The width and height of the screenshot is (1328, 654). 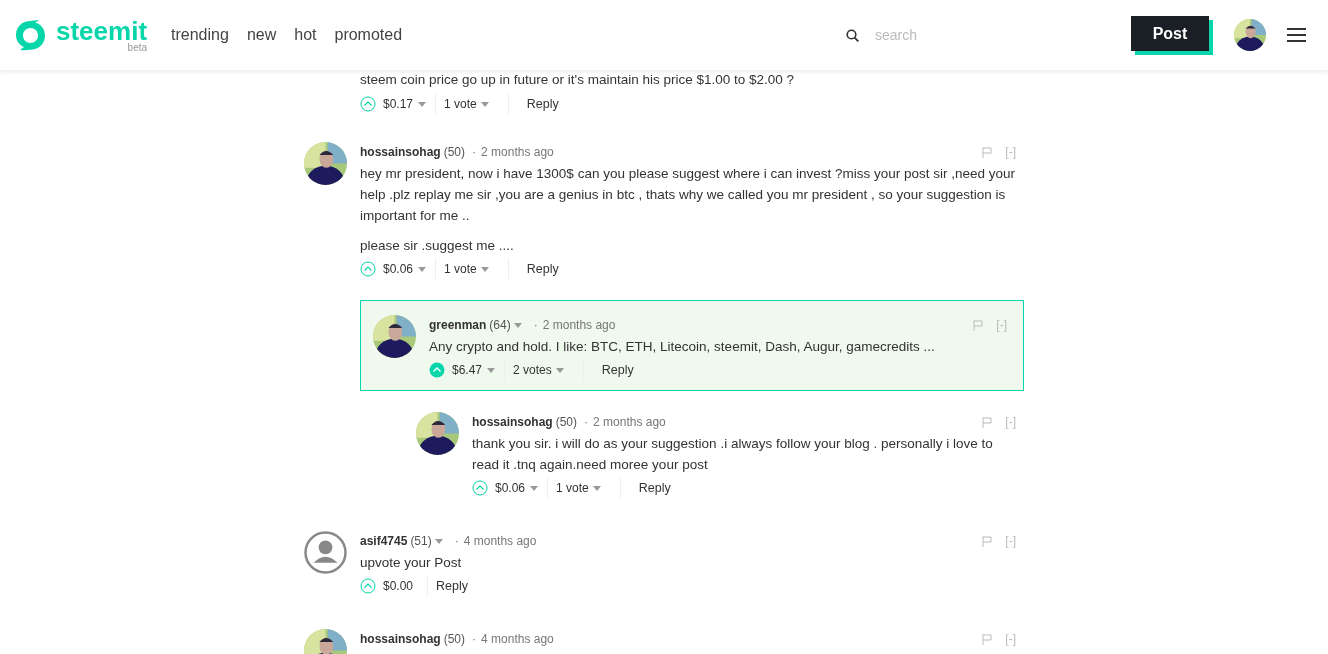 I want to click on beta-label: beta, so click(x=137, y=47).